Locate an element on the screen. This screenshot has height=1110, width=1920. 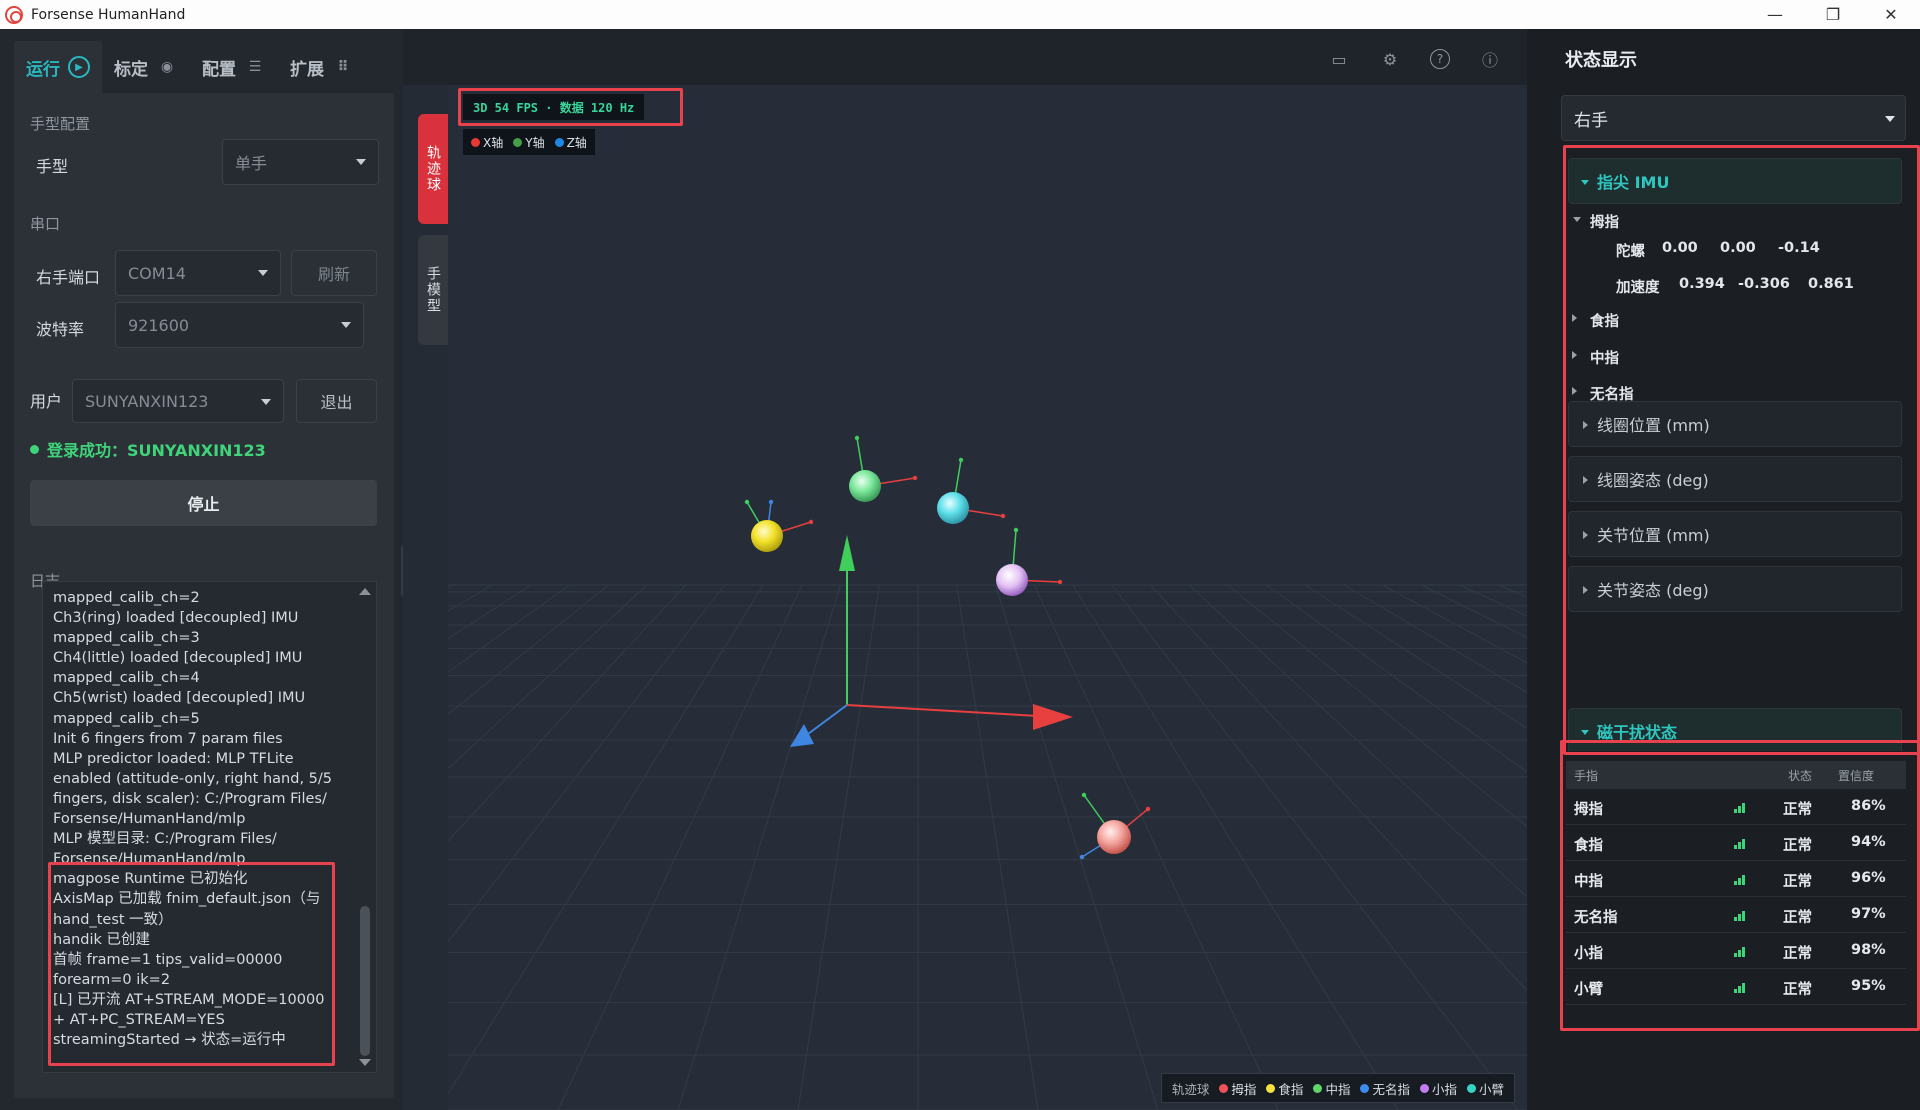
trackball-legend: 轨迹球 拇指 食指 中指 无名指 小指 小臂 is located at coordinates (1337, 1088).